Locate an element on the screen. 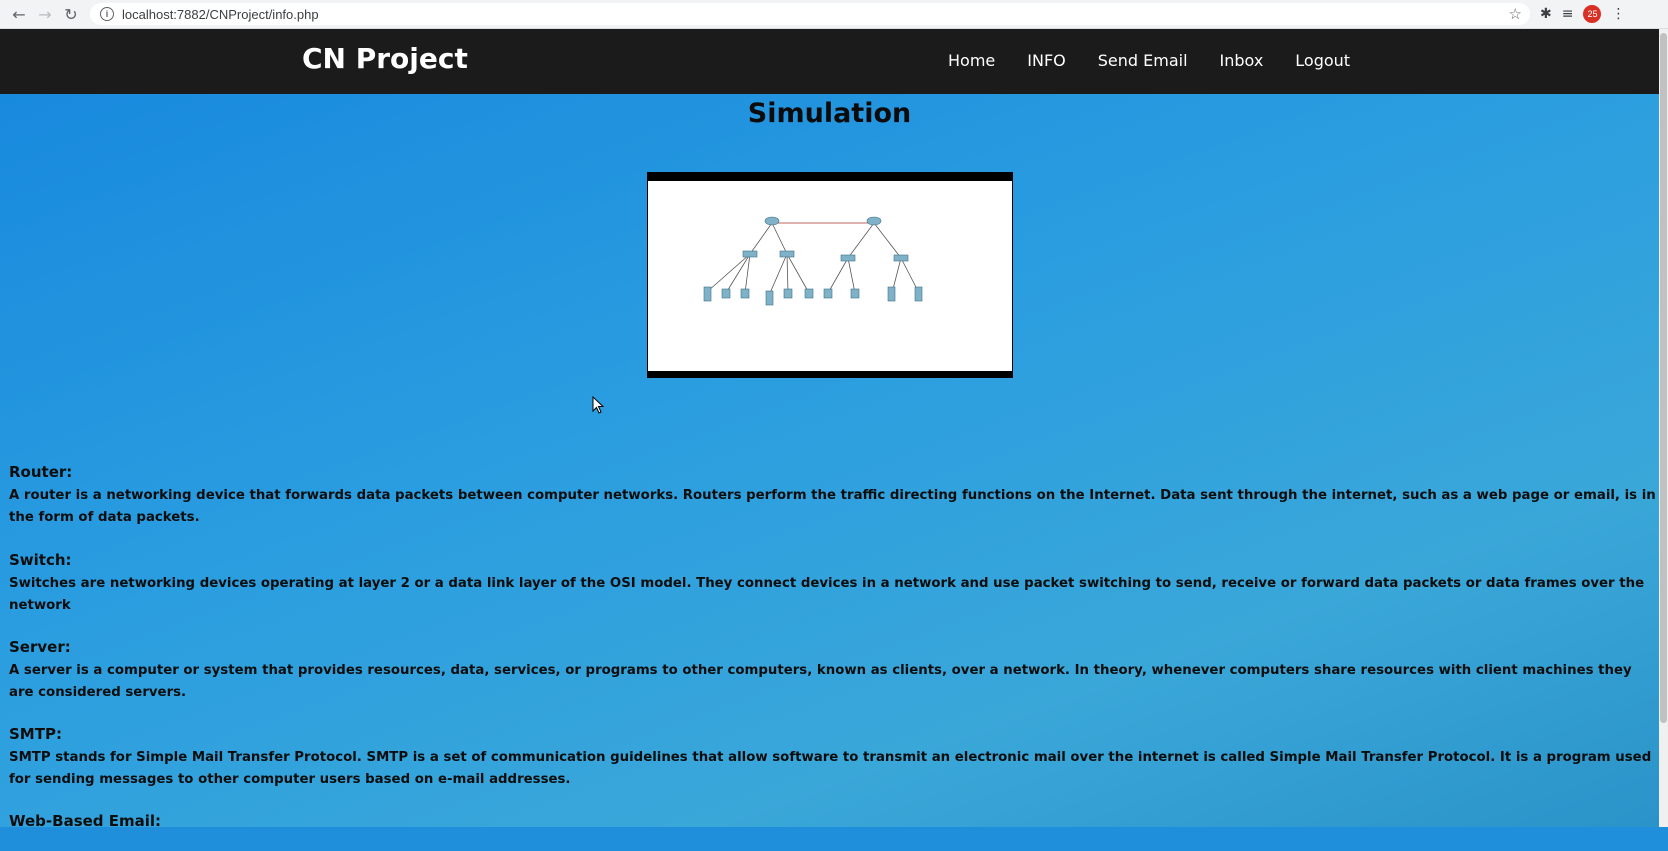  address-bar: i localhost:7882/CNProject/info.php ☆ is located at coordinates (810, 14).